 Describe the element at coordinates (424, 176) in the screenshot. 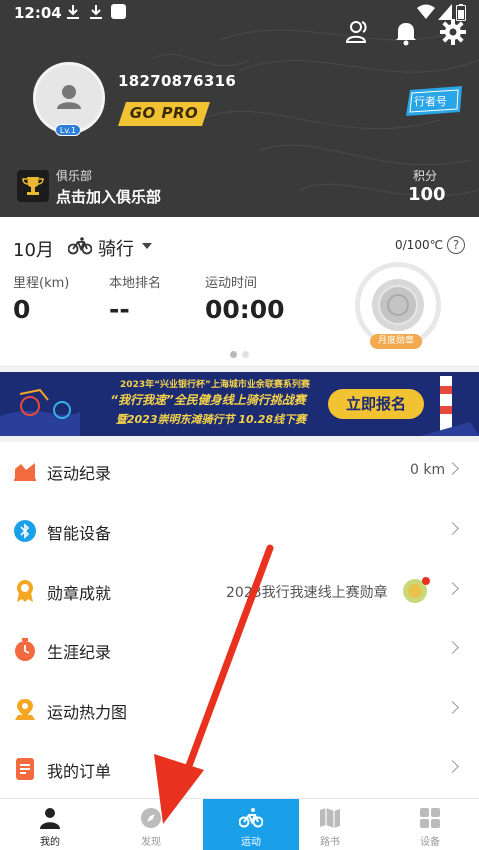

I see `points-label: 积分` at that location.